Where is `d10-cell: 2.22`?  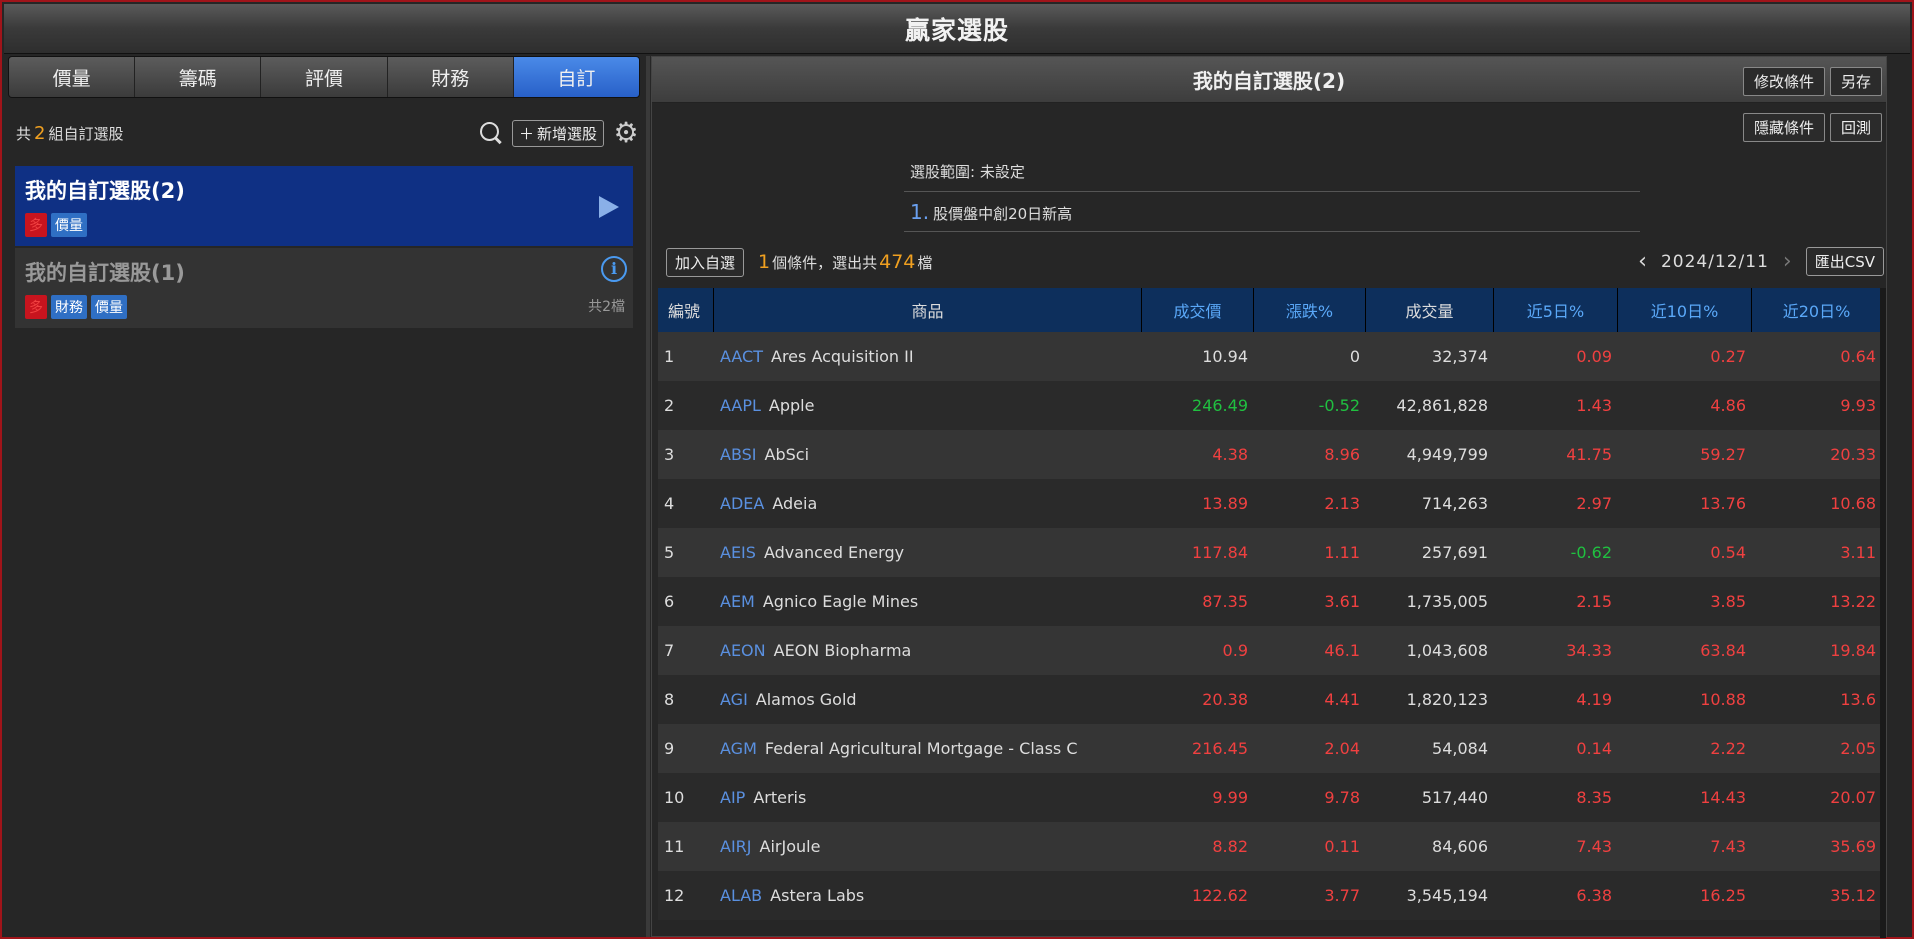 d10-cell: 2.22 is located at coordinates (1728, 748).